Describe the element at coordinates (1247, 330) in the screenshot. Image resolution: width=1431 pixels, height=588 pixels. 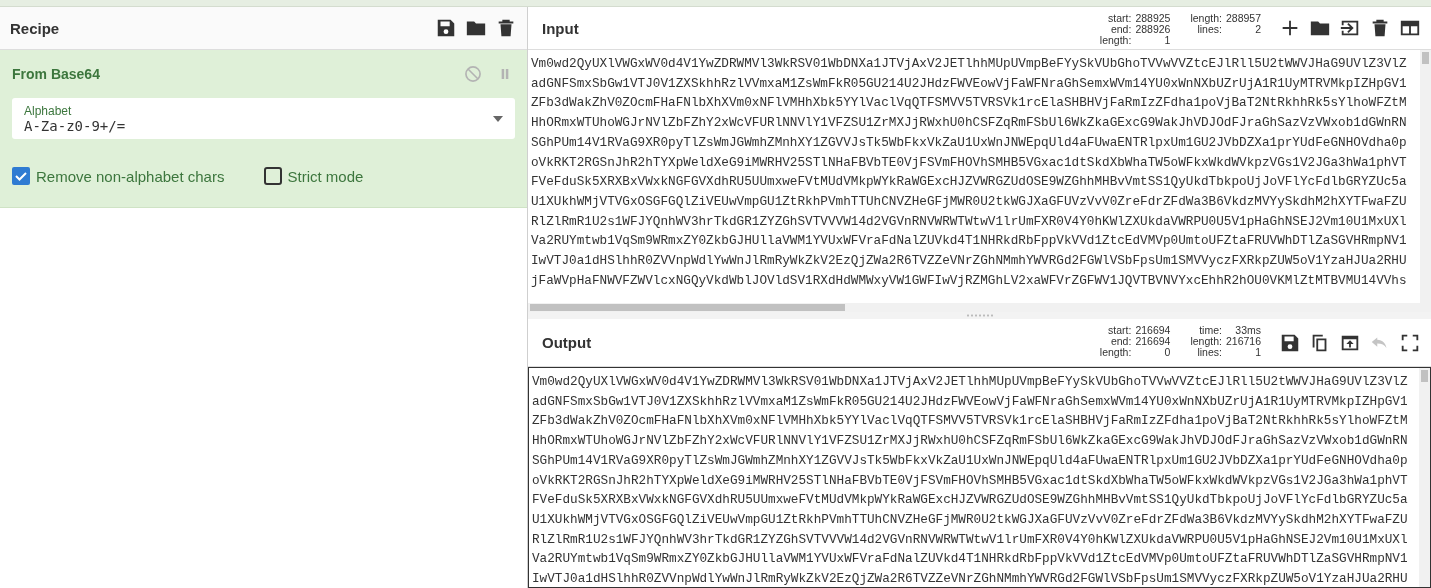
I see `stat-value: 33ms` at that location.